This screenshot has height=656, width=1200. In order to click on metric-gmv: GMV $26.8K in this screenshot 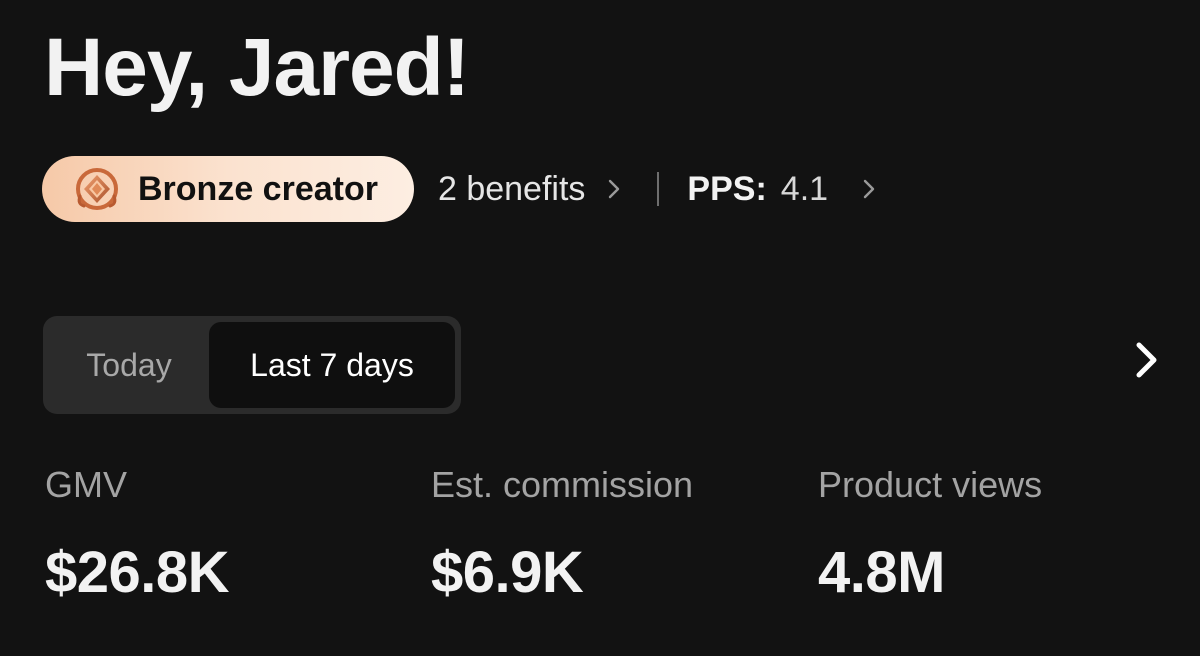, I will do `click(137, 534)`.